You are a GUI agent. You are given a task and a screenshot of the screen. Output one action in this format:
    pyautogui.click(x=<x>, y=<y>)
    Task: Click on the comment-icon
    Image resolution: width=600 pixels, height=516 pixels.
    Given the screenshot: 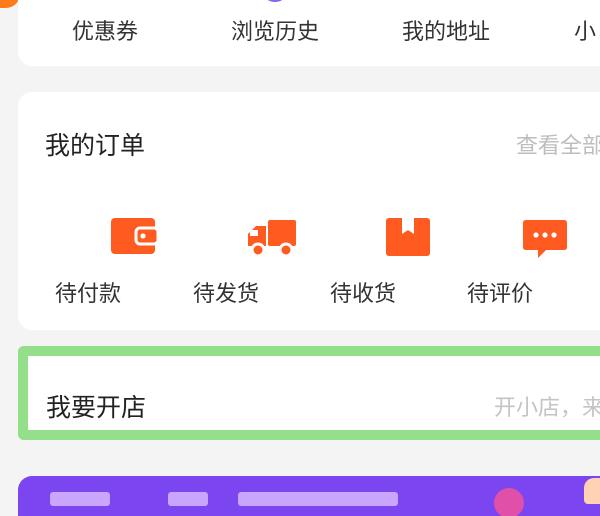 What is the action you would take?
    pyautogui.click(x=545, y=239)
    